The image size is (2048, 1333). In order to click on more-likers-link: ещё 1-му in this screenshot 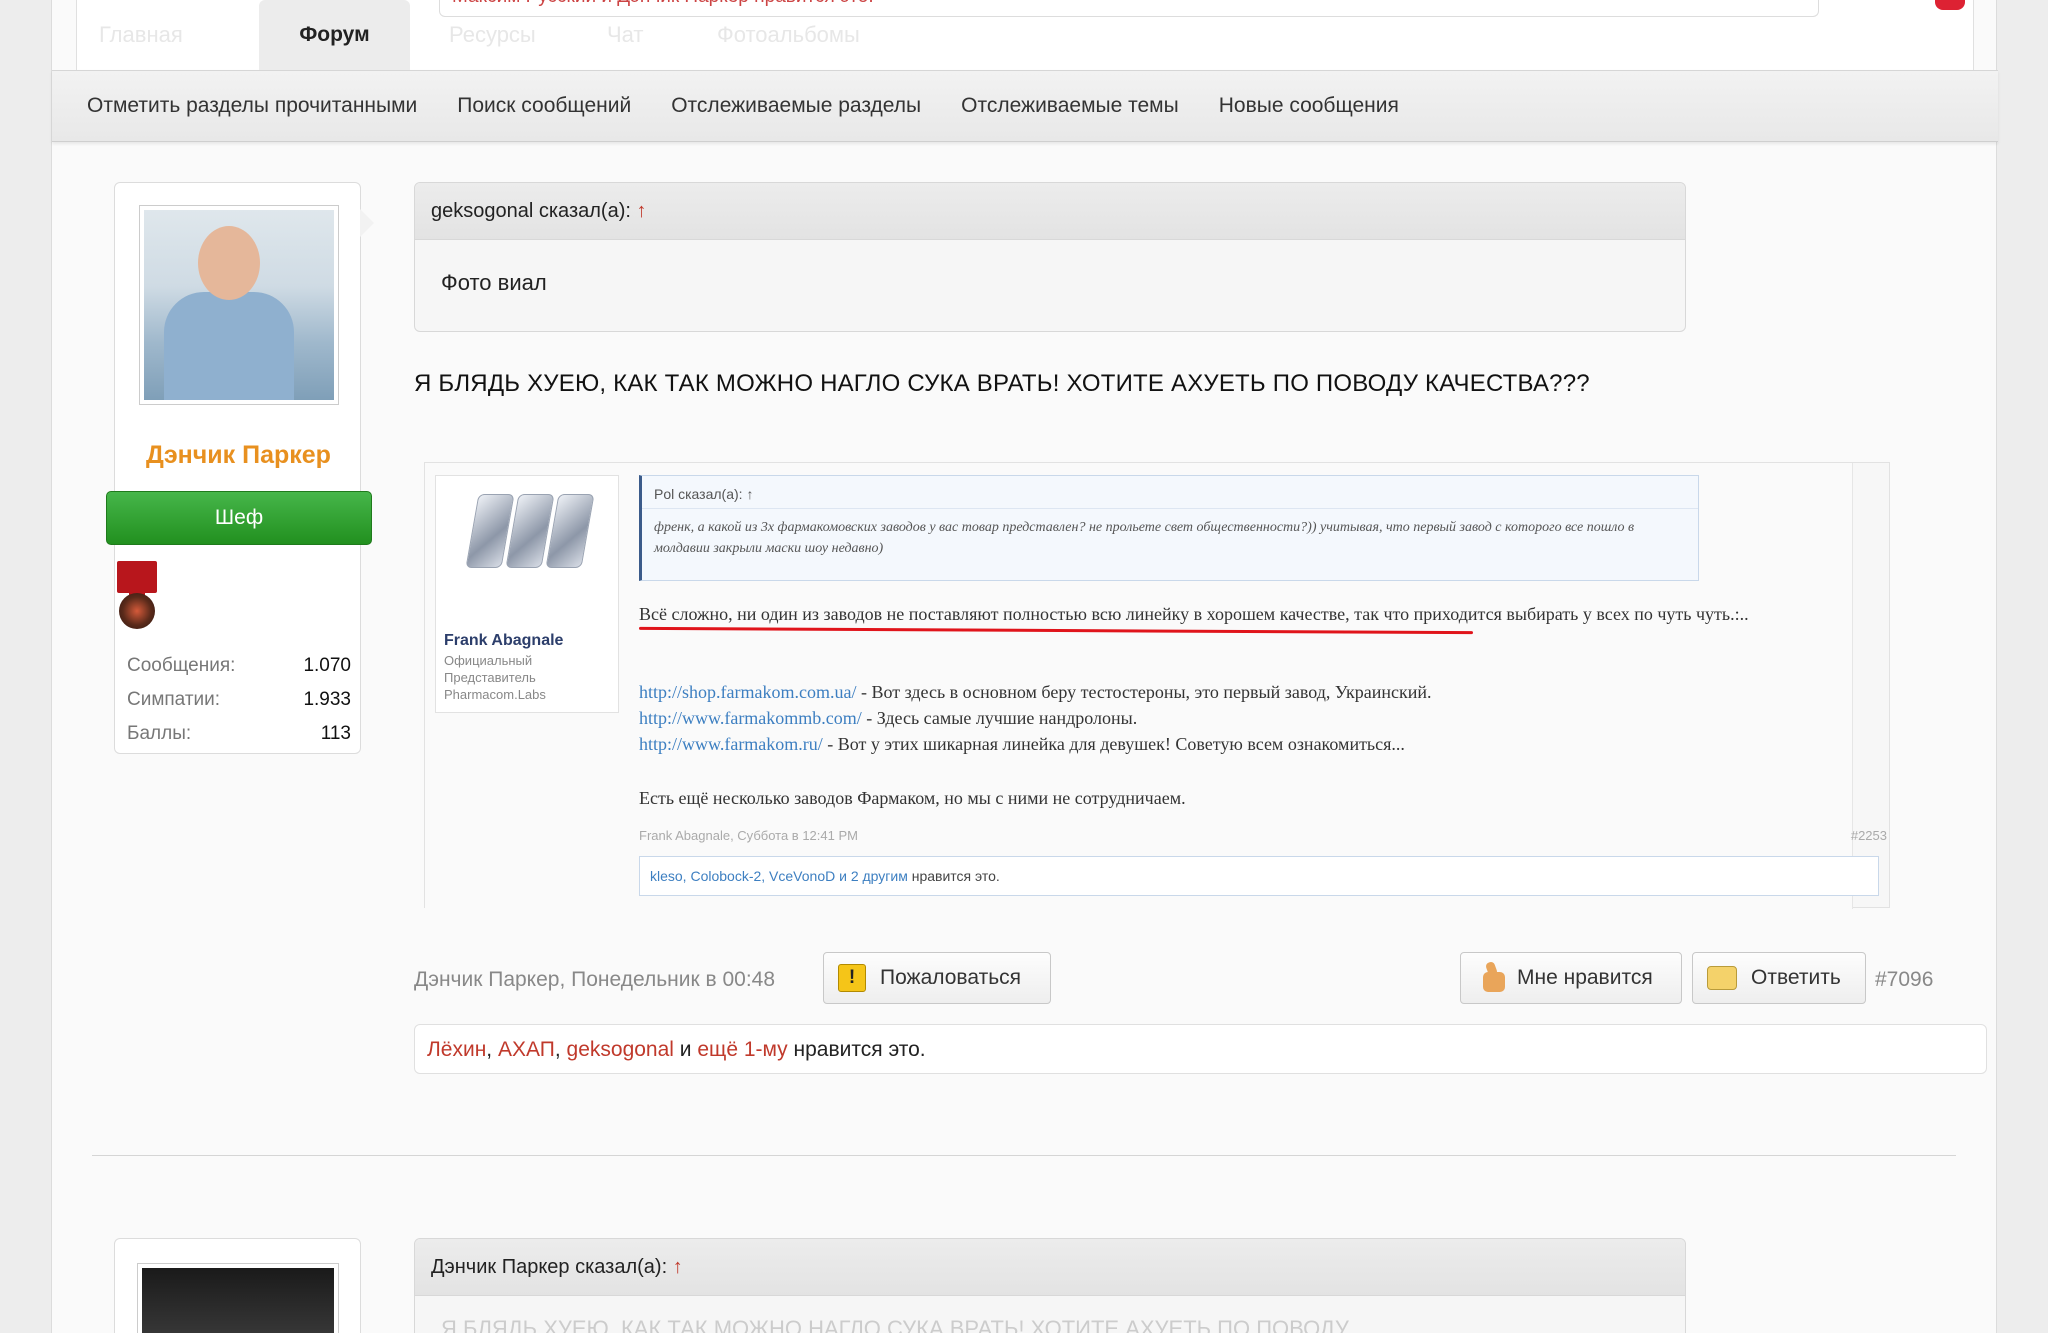, I will do `click(742, 1049)`.